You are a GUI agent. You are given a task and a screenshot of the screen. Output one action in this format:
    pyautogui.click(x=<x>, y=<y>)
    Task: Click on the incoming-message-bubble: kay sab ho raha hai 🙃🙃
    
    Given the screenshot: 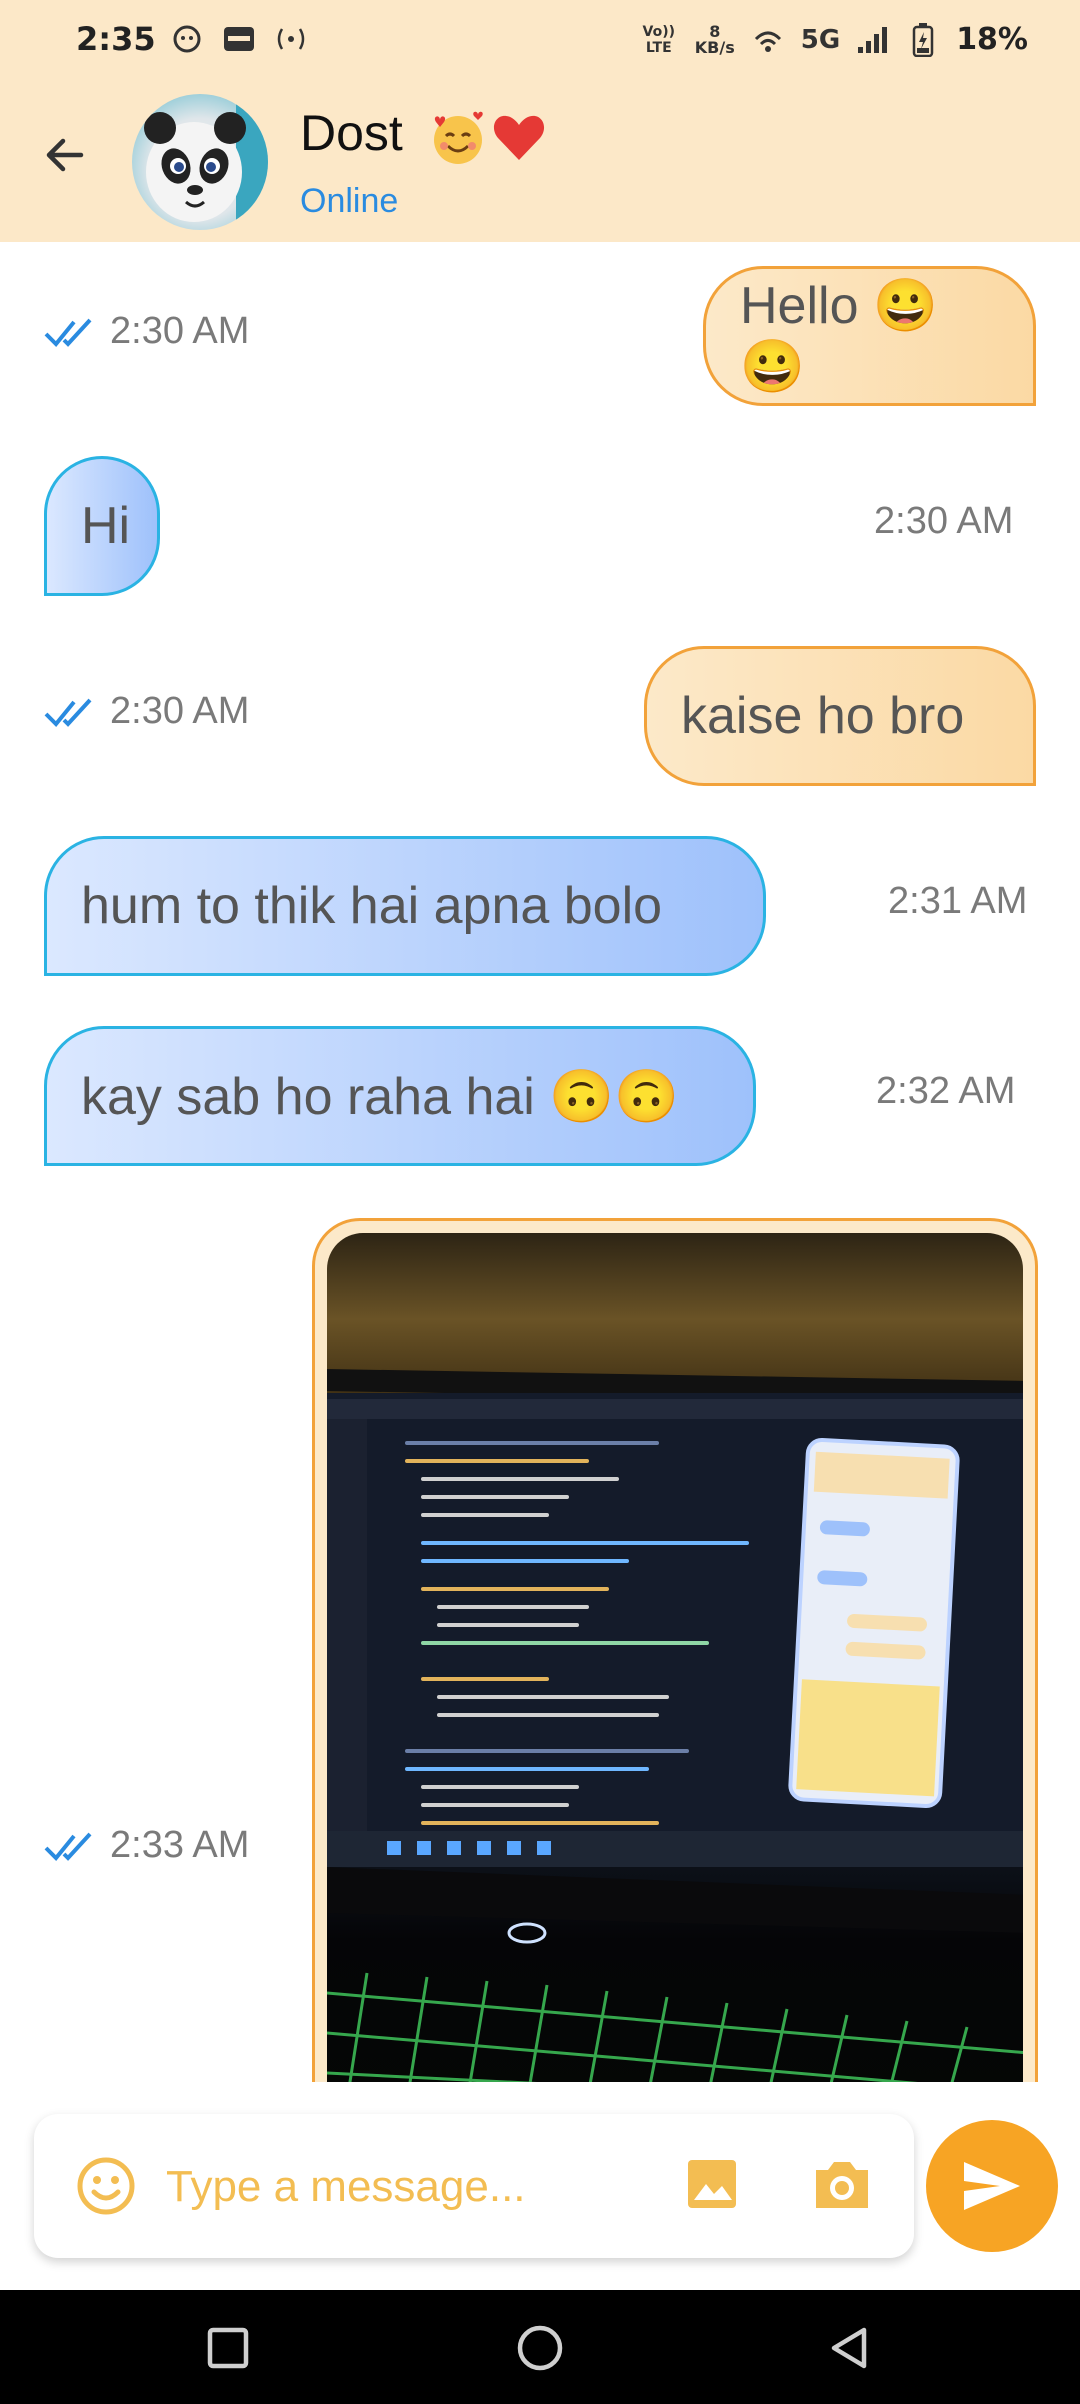 What is the action you would take?
    pyautogui.click(x=400, y=1096)
    